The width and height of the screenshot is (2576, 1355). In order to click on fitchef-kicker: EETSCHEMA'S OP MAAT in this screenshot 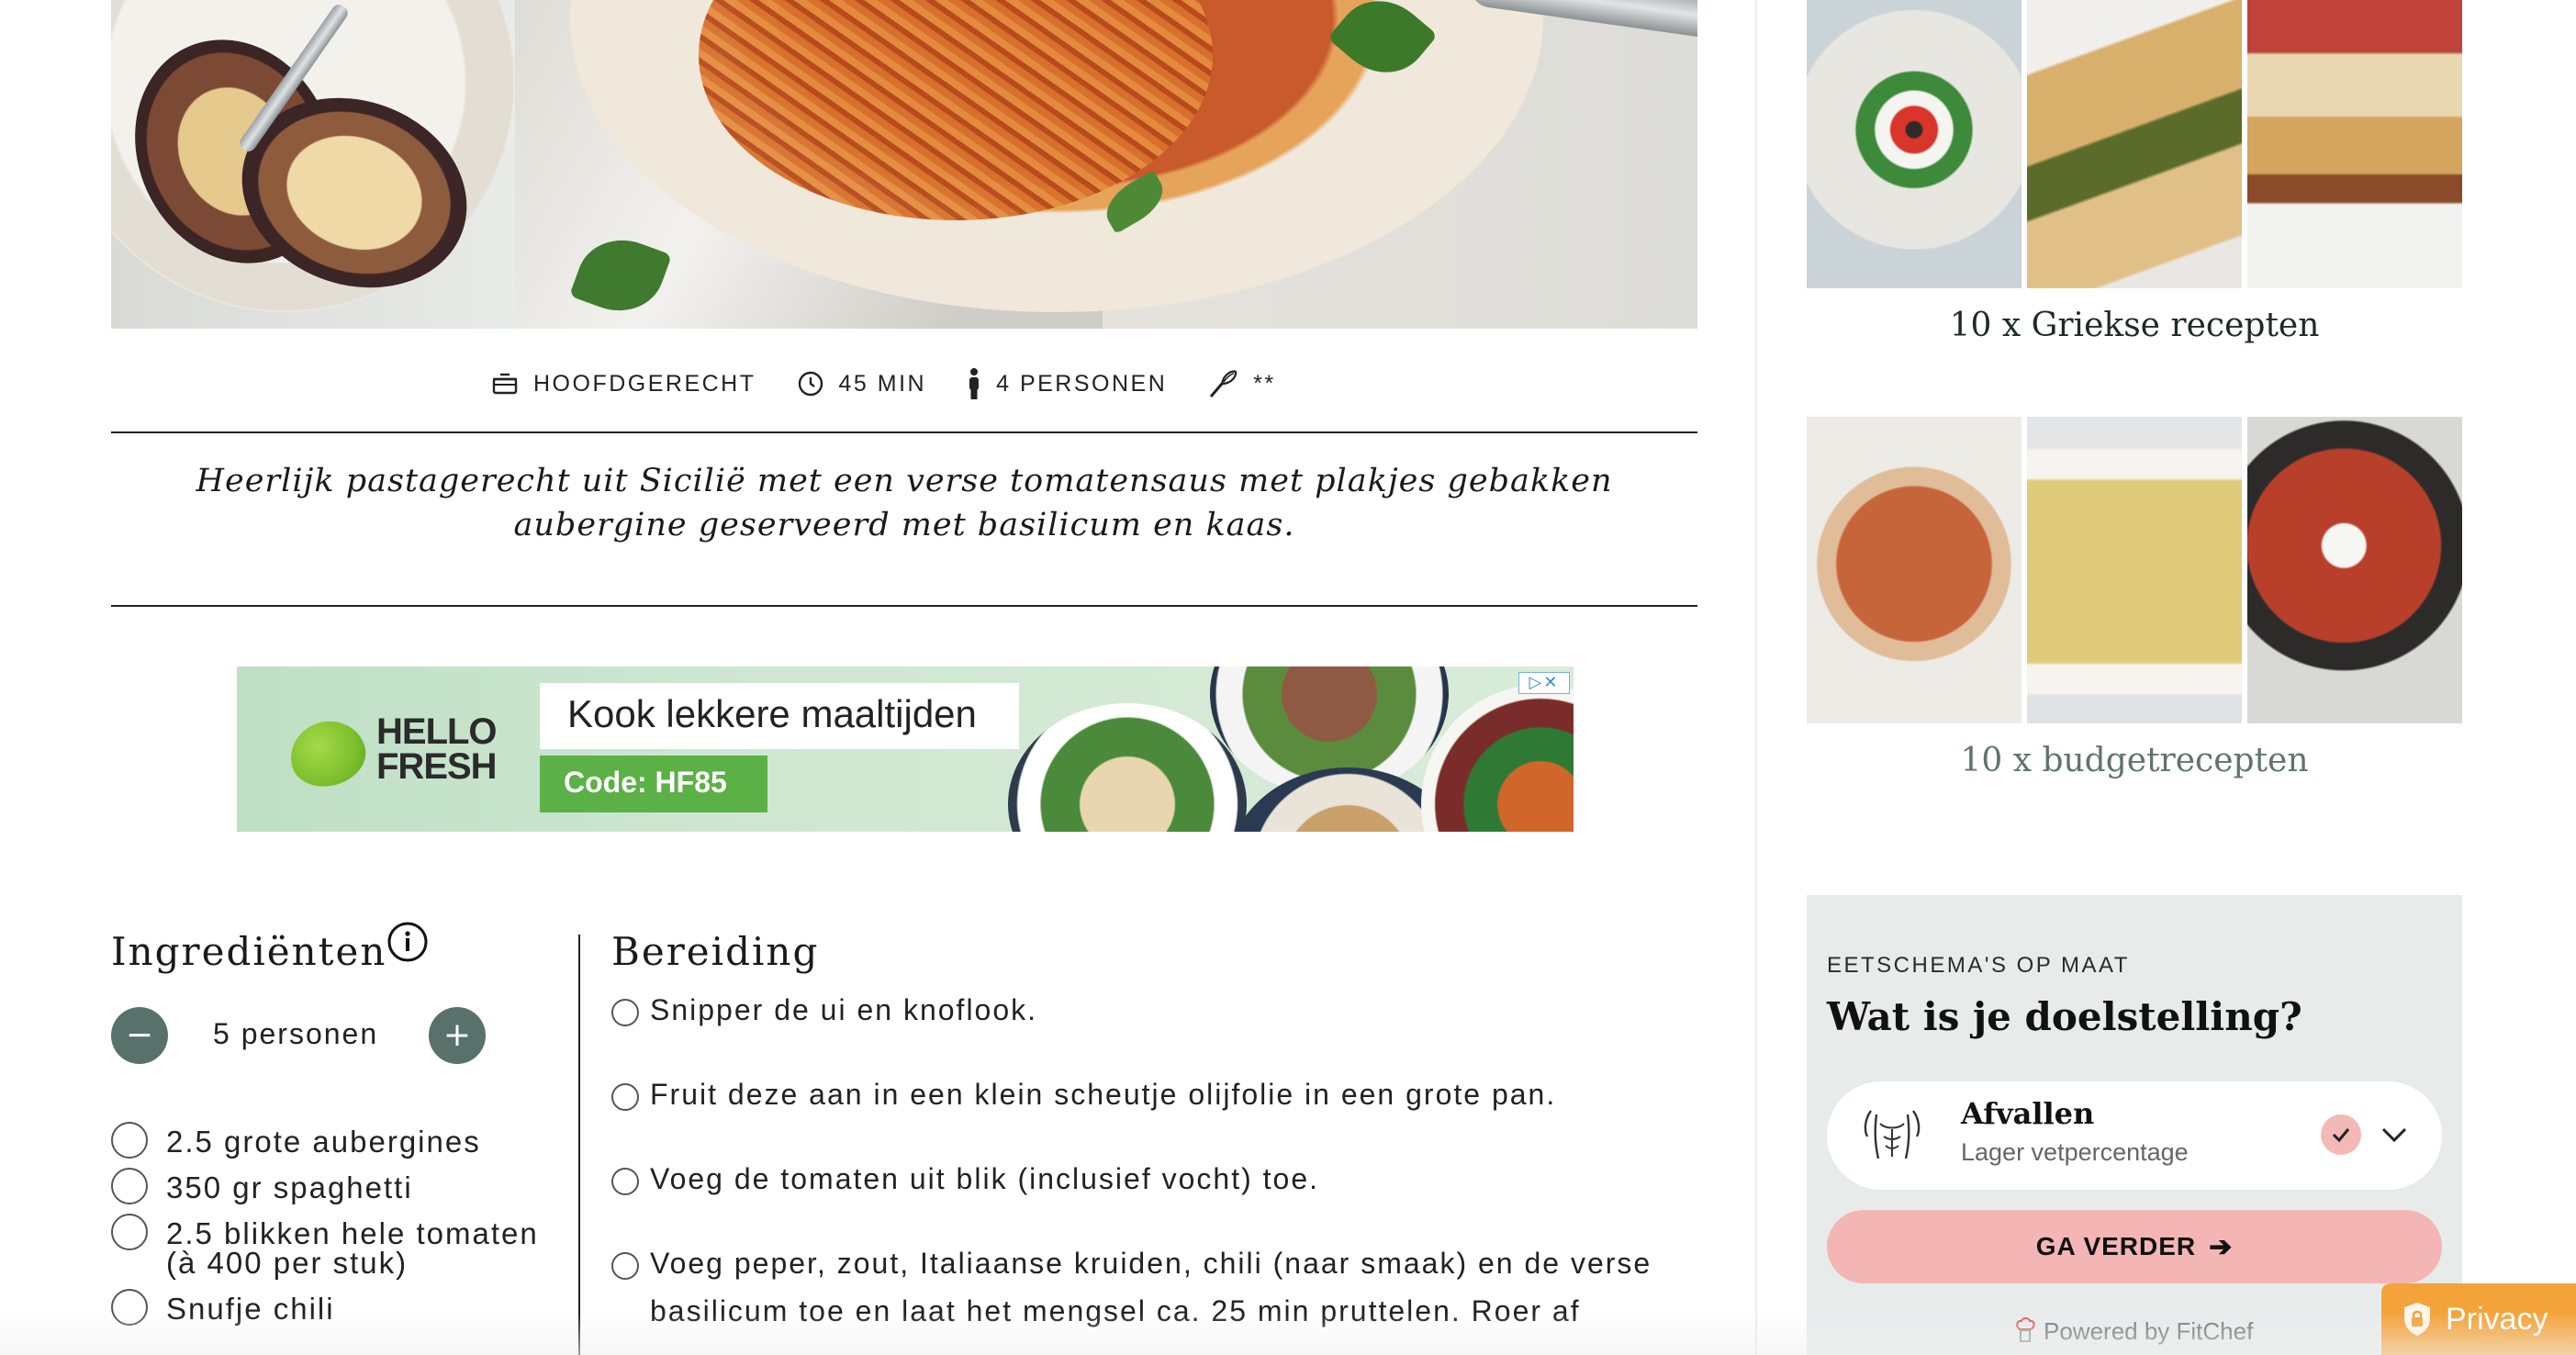, I will do `click(1978, 965)`.